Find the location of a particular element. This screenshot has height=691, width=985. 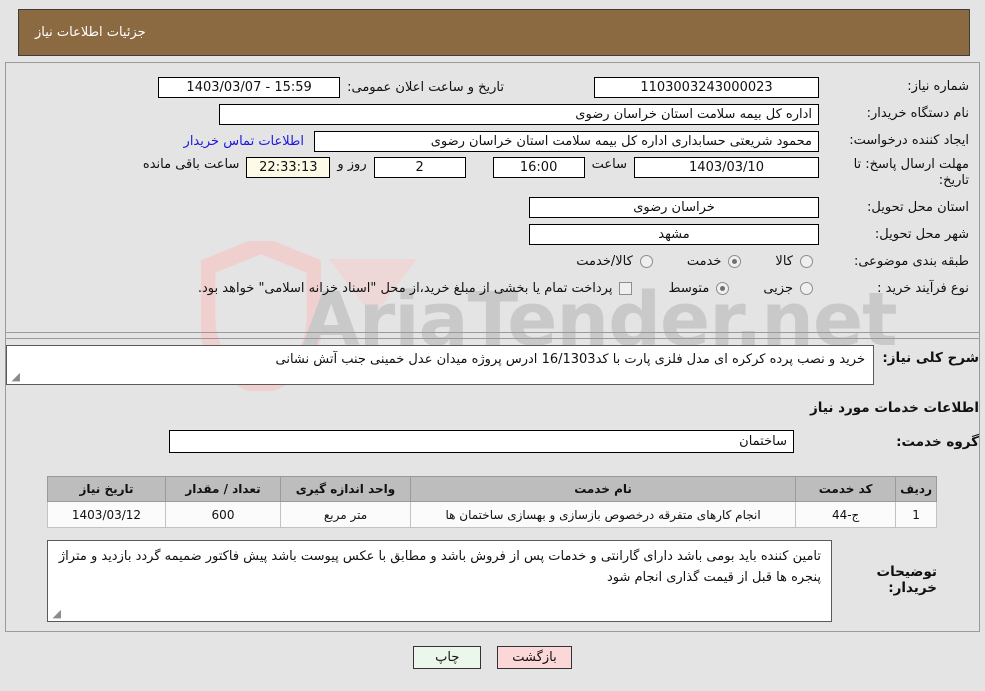

remaining-time-value: 22:33:13 is located at coordinates (288, 167).